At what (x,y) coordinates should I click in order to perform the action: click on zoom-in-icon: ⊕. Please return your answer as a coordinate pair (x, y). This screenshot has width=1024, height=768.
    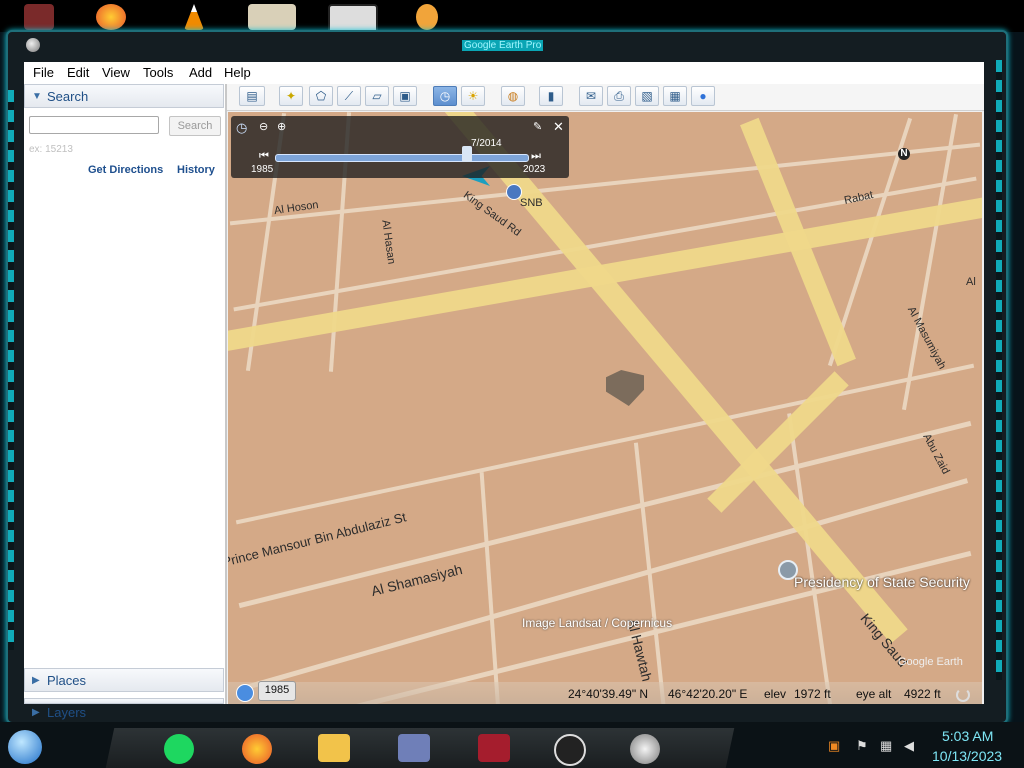
    Looking at the image, I should click on (281, 126).